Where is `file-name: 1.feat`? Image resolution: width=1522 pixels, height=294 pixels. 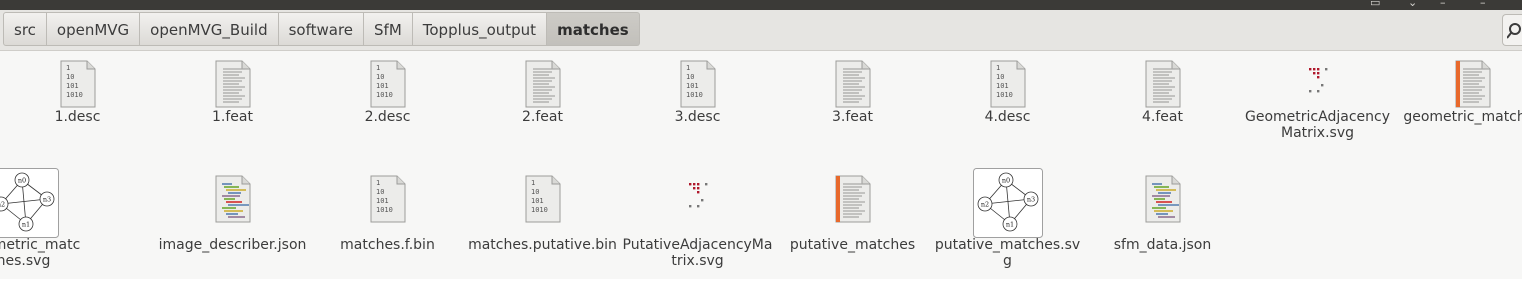
file-name: 1.feat is located at coordinates (232, 117).